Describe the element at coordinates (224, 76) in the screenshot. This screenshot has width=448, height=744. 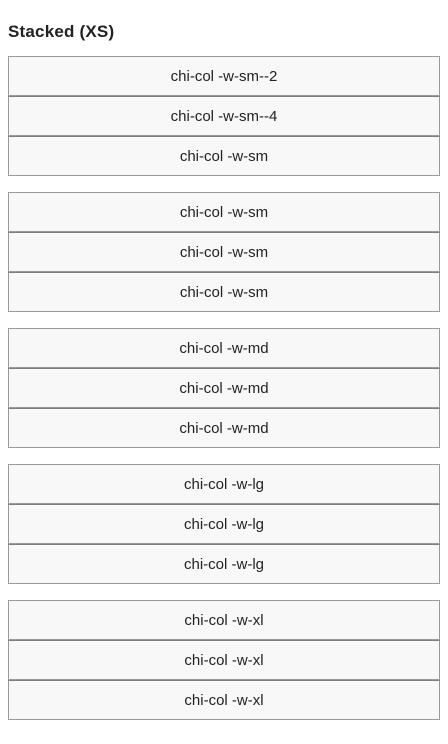
I see `grid-column-cell: chi-col -w-sm--2` at that location.